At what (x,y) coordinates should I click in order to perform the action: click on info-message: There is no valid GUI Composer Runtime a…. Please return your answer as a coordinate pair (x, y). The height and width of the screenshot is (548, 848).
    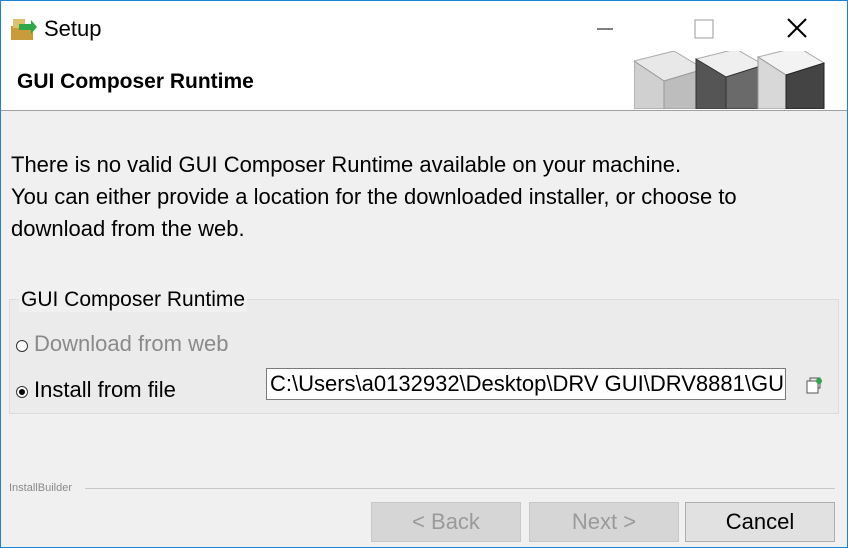
    Looking at the image, I should click on (374, 197).